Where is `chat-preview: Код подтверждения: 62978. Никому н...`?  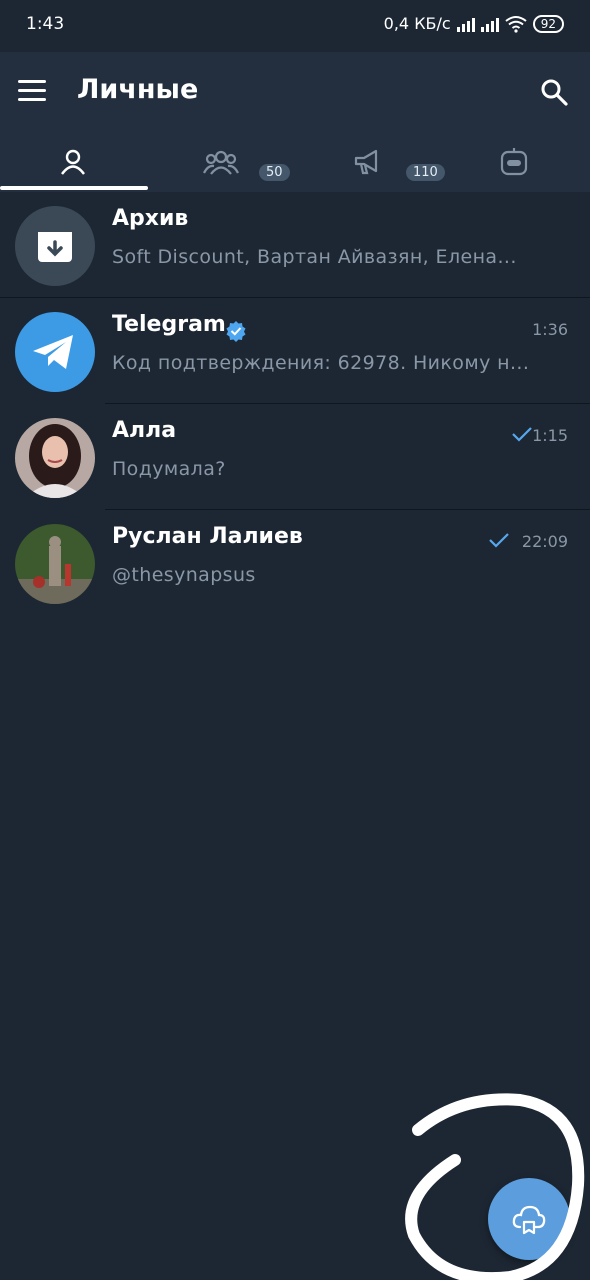 chat-preview: Код подтверждения: 62978. Никому н... is located at coordinates (321, 363).